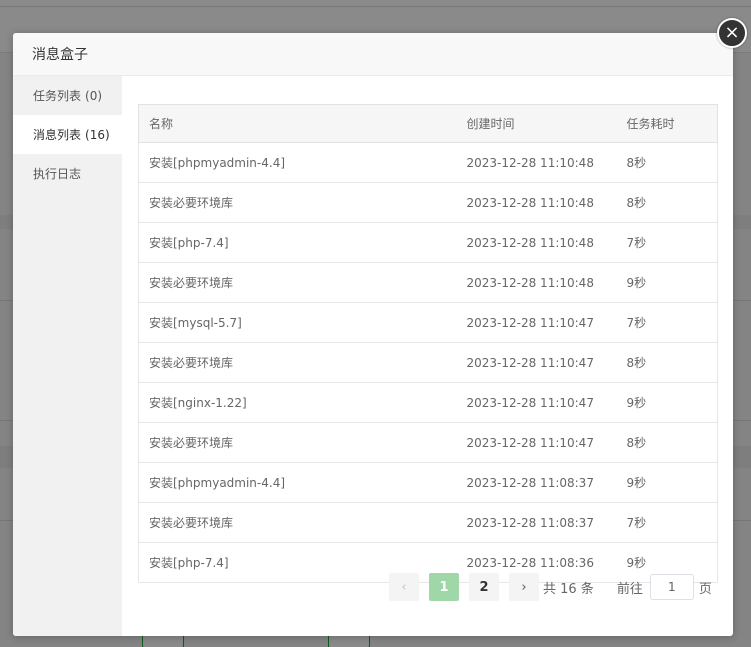 The image size is (751, 647). What do you see at coordinates (404, 587) in the screenshot?
I see `prev-page-button: ‹` at bounding box center [404, 587].